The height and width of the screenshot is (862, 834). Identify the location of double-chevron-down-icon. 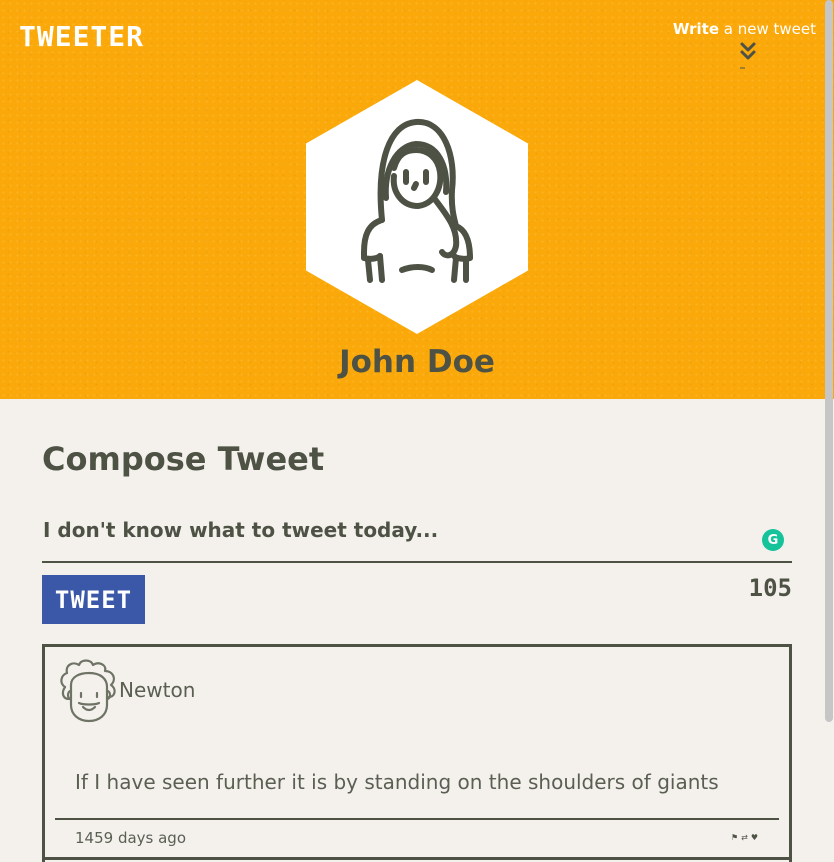
(748, 55).